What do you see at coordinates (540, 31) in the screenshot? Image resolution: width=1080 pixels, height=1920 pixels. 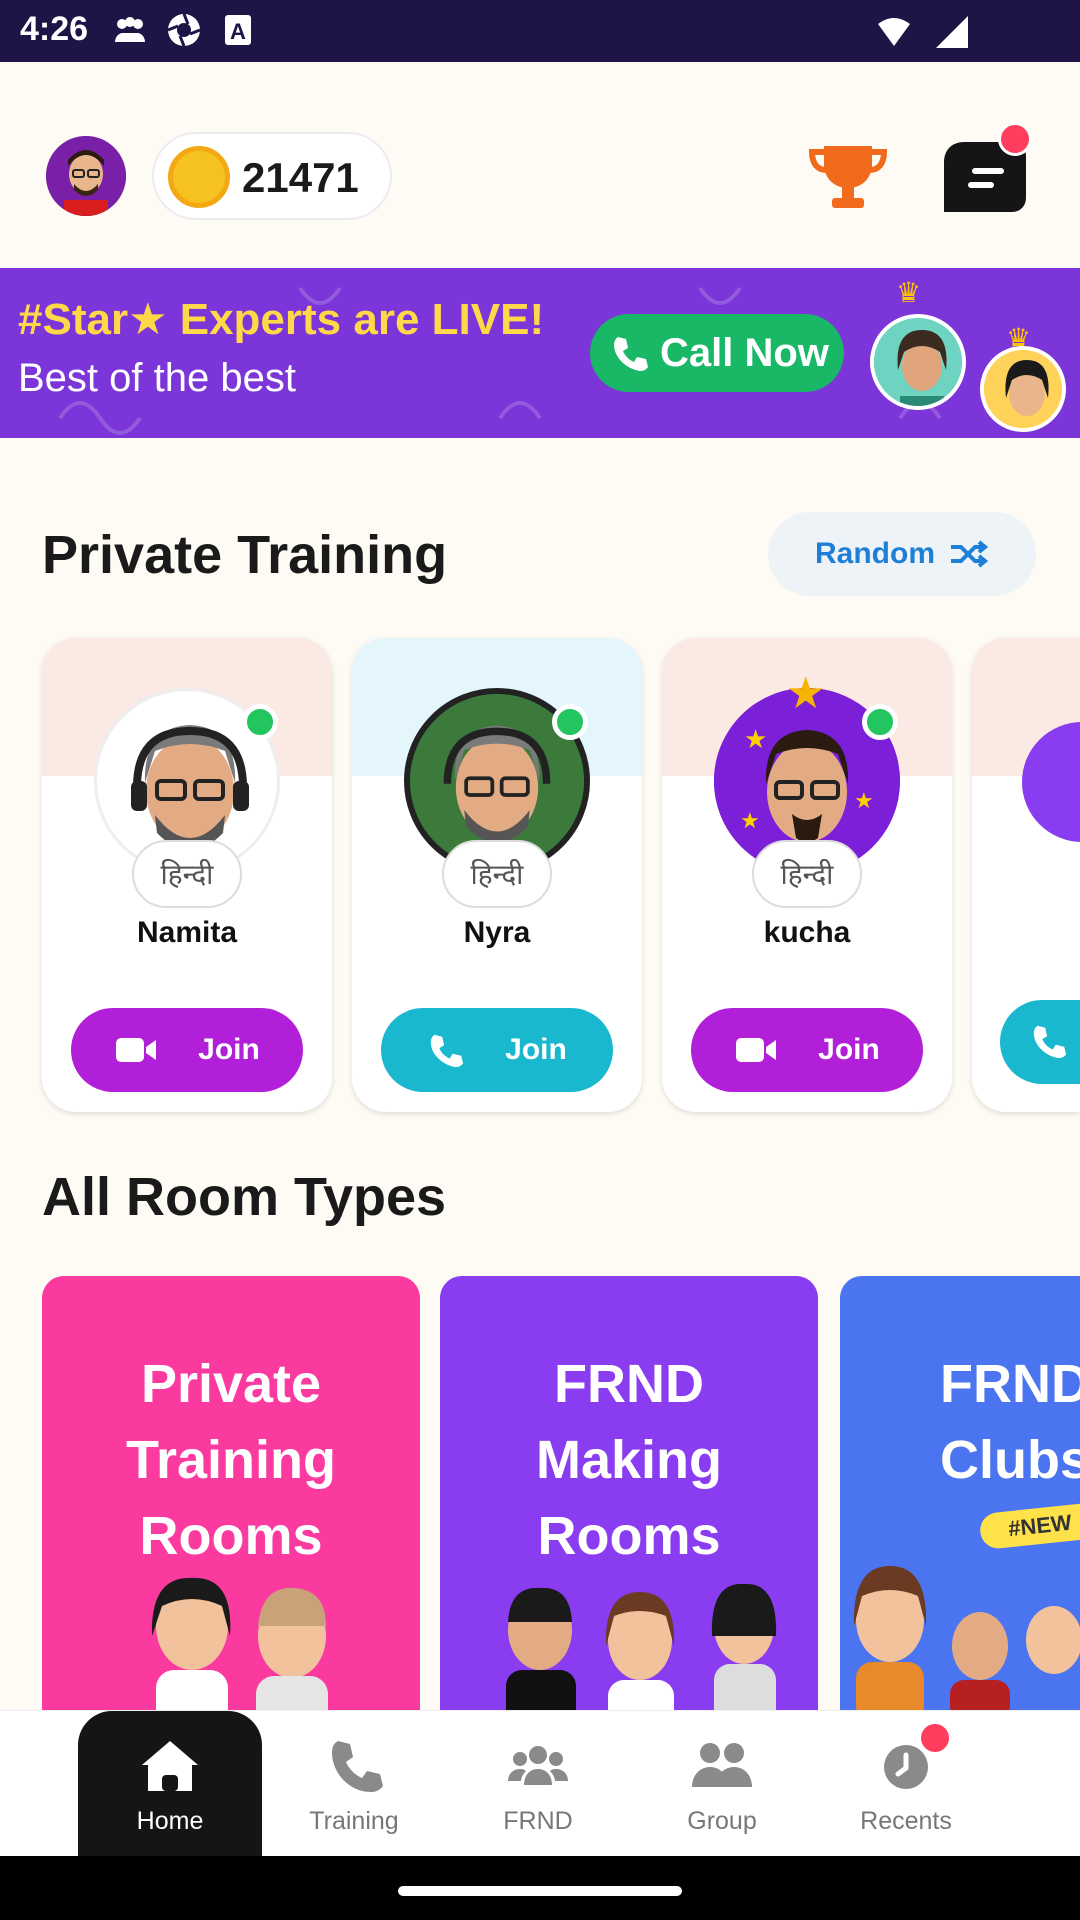 I see `status-bar: 4:26 A` at bounding box center [540, 31].